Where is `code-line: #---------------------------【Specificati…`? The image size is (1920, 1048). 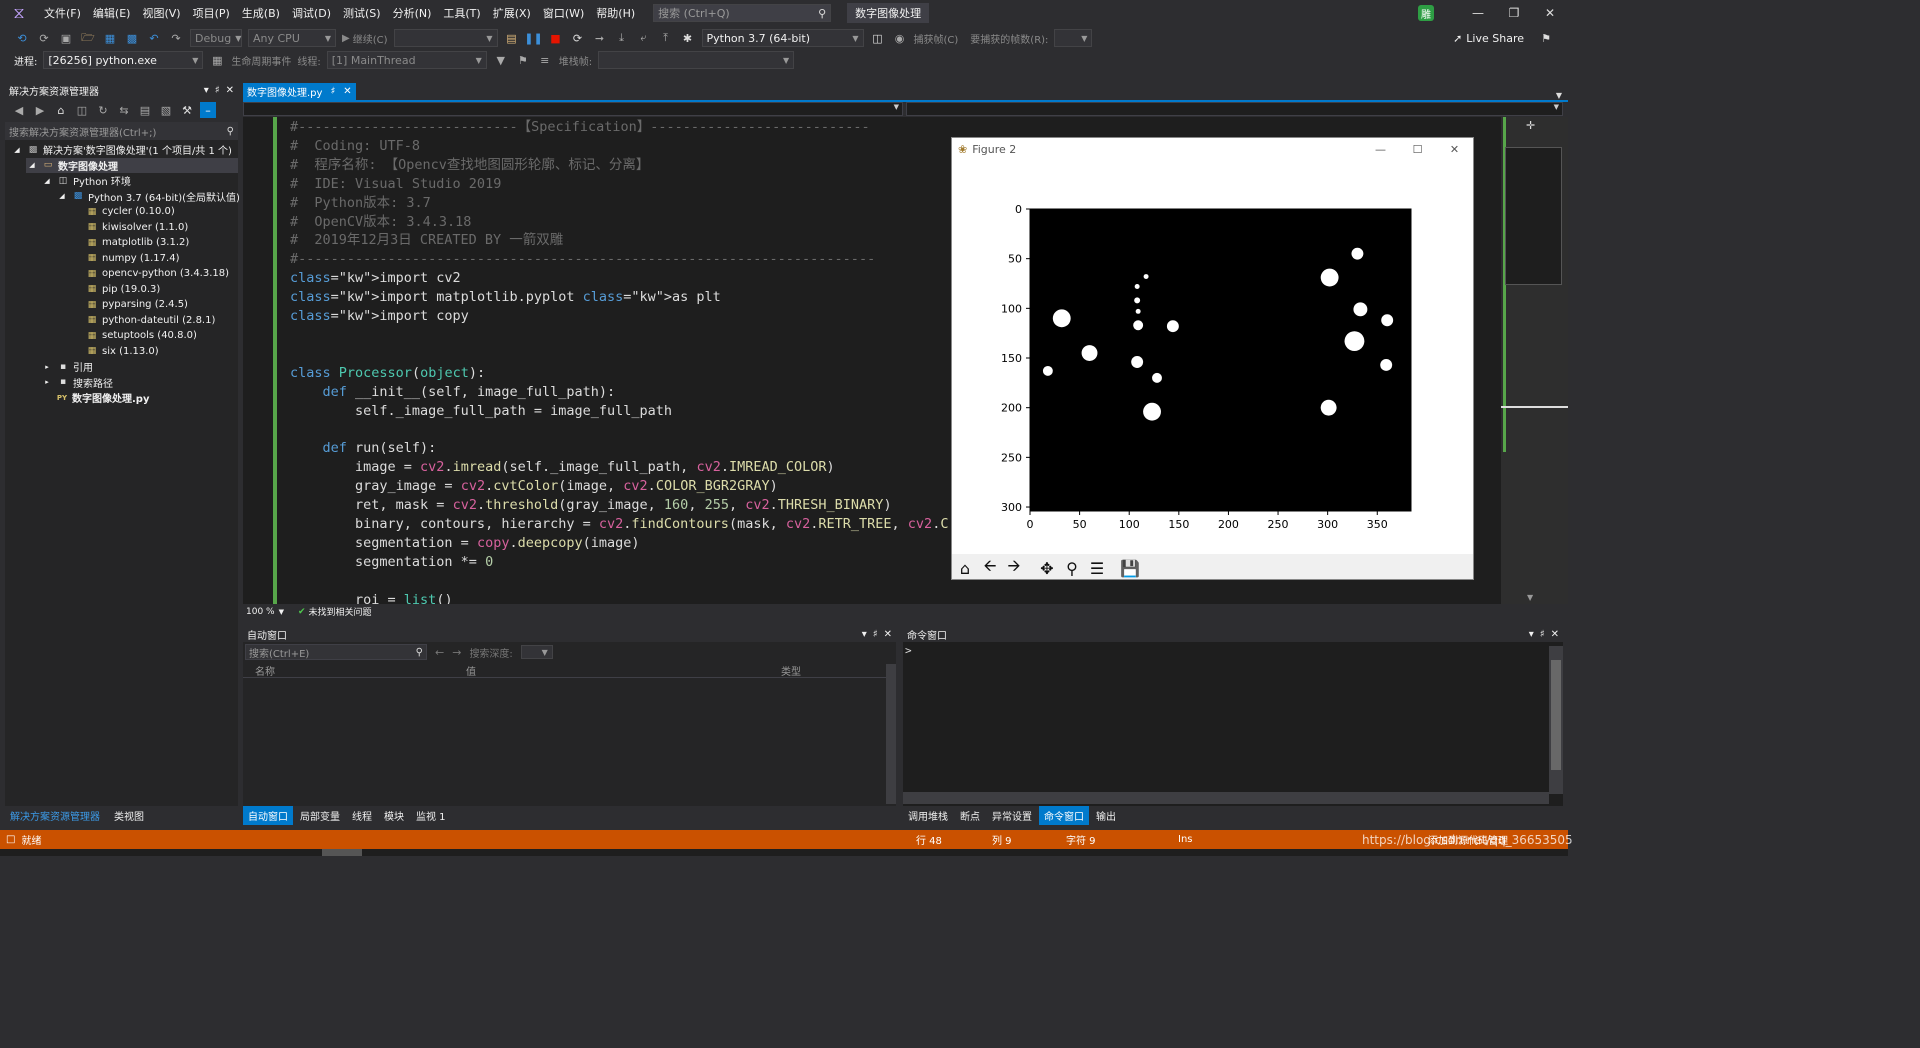
code-line: #---------------------------【Specificati… is located at coordinates (580, 127).